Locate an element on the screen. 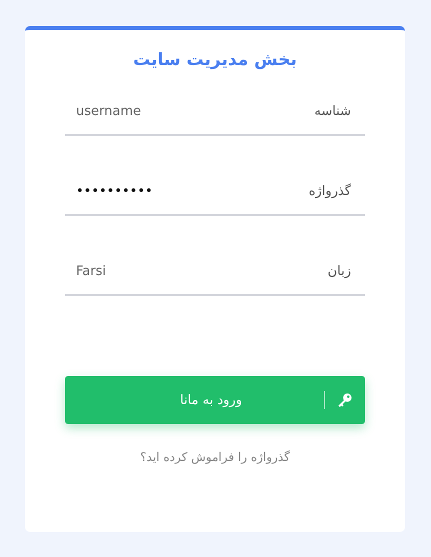  key-icon is located at coordinates (344, 400).